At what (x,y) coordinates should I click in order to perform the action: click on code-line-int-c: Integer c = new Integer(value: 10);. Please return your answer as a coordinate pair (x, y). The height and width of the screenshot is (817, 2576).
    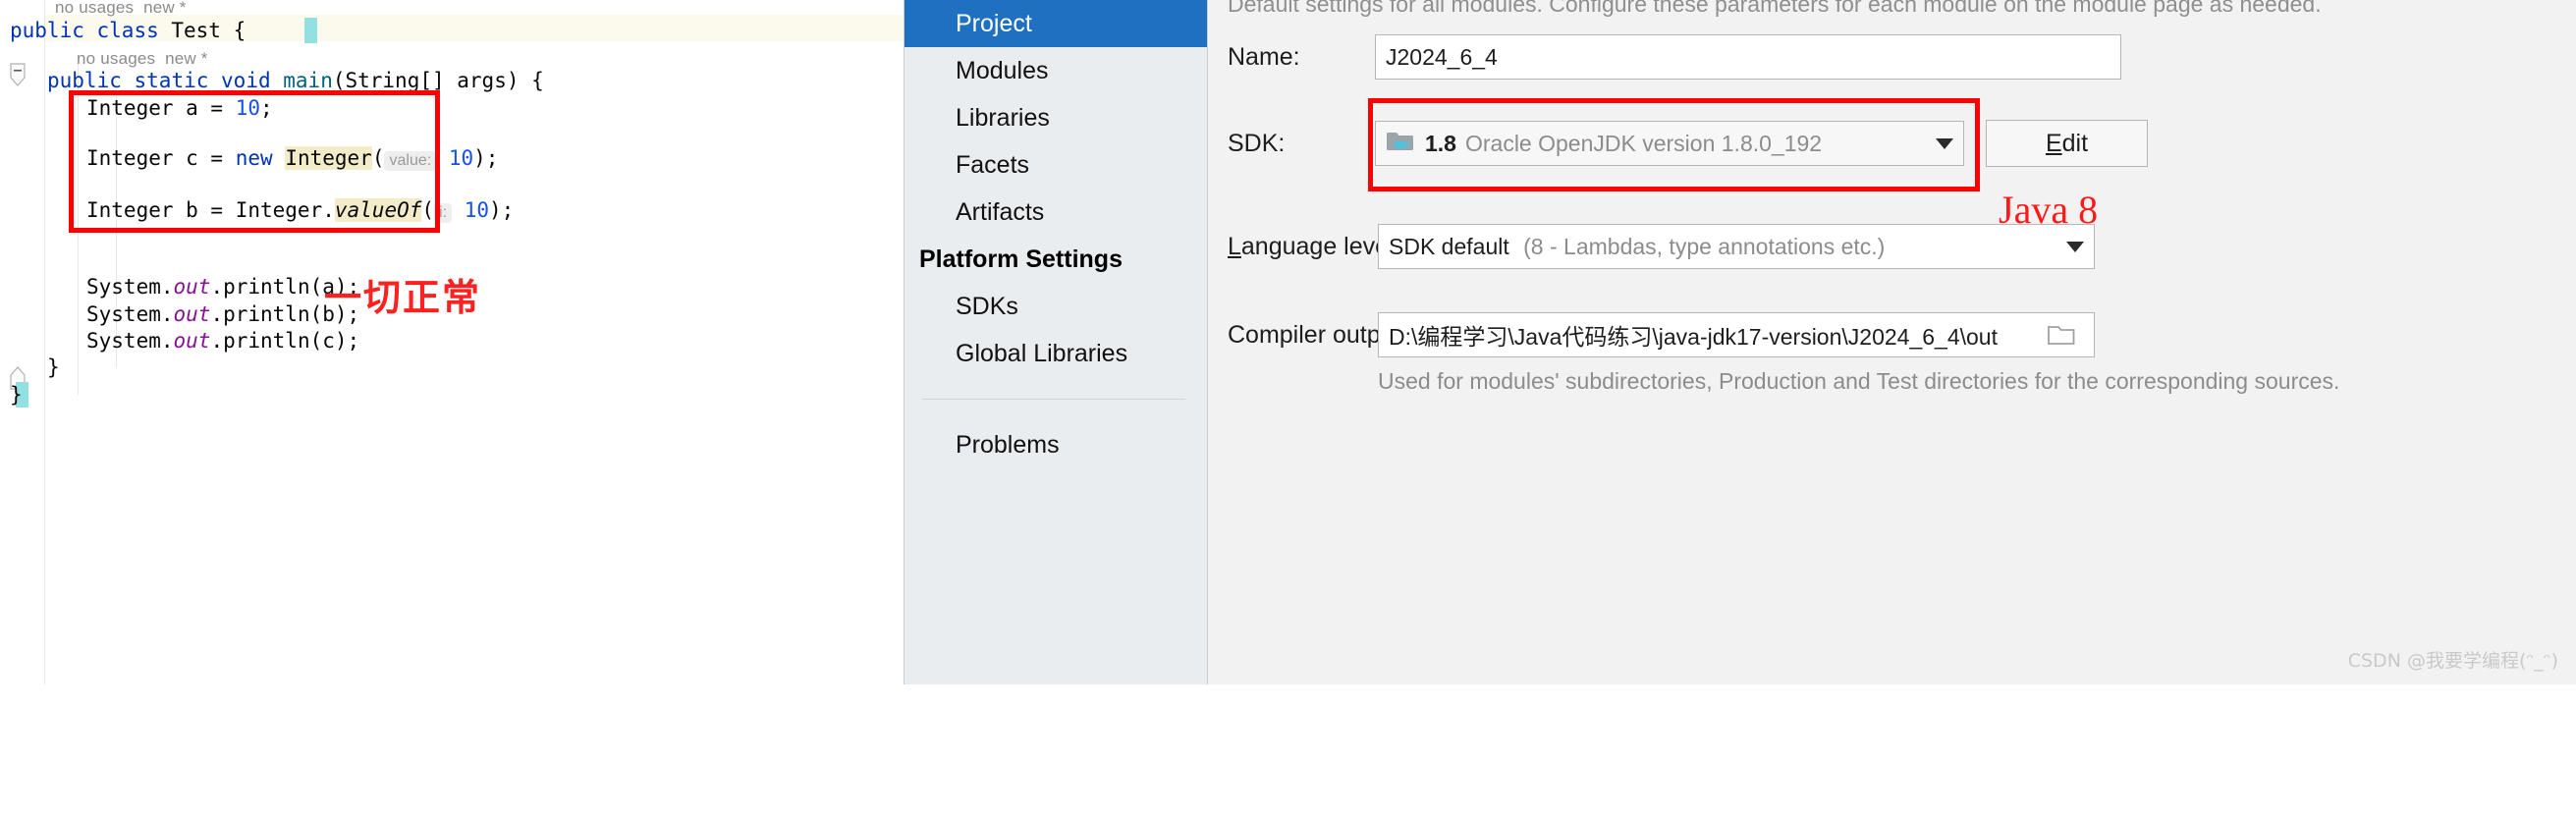
    Looking at the image, I should click on (292, 158).